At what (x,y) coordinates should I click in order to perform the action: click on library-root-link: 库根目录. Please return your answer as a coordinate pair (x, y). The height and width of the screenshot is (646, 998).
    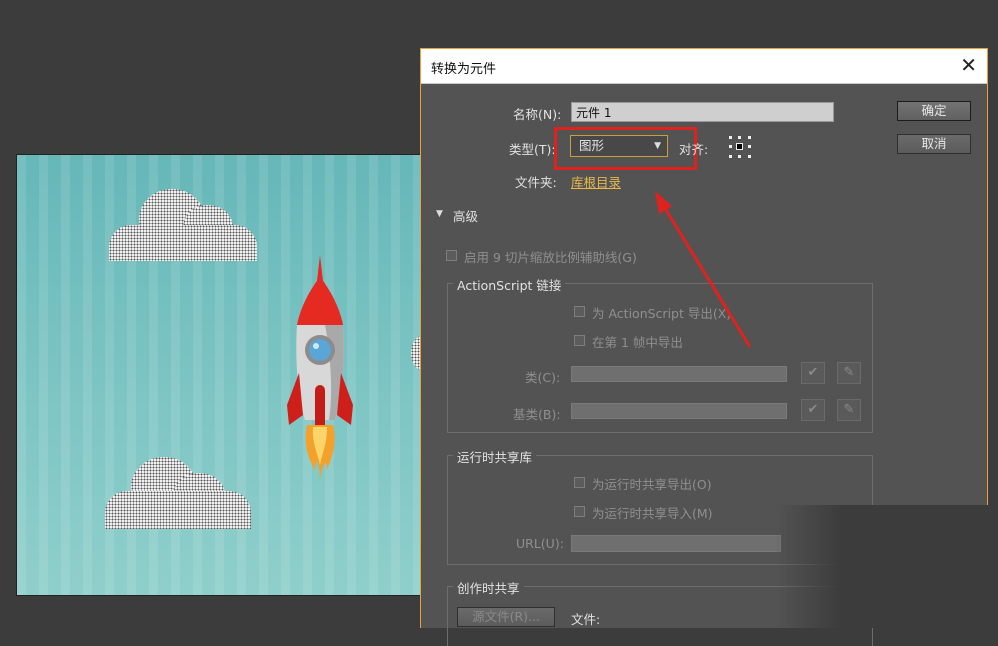
    Looking at the image, I should click on (596, 181).